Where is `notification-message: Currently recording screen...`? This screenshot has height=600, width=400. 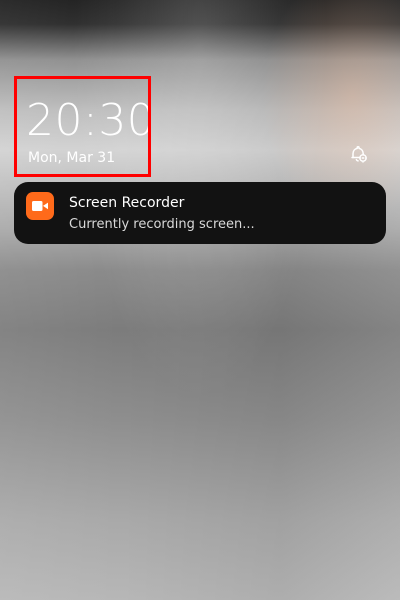
notification-message: Currently recording screen... is located at coordinates (162, 224).